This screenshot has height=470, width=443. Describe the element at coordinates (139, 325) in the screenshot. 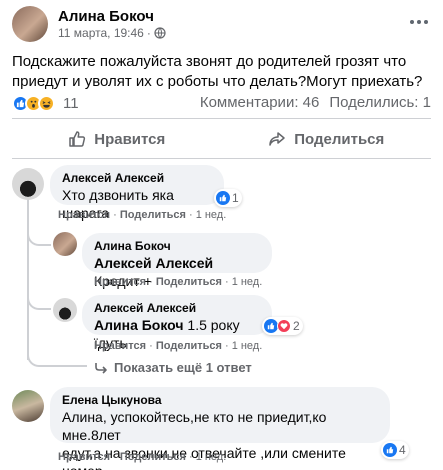

I see `mention-link: Алина Бокоч` at that location.